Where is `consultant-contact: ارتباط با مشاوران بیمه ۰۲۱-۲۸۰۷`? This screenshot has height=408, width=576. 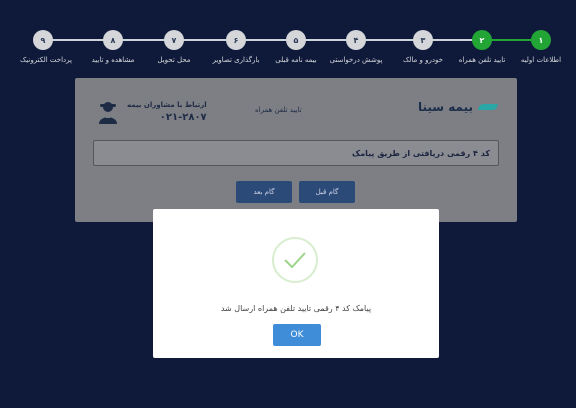 consultant-contact: ارتباط با مشاوران بیمه ۰۲۱-۲۸۰۷ is located at coordinates (152, 112).